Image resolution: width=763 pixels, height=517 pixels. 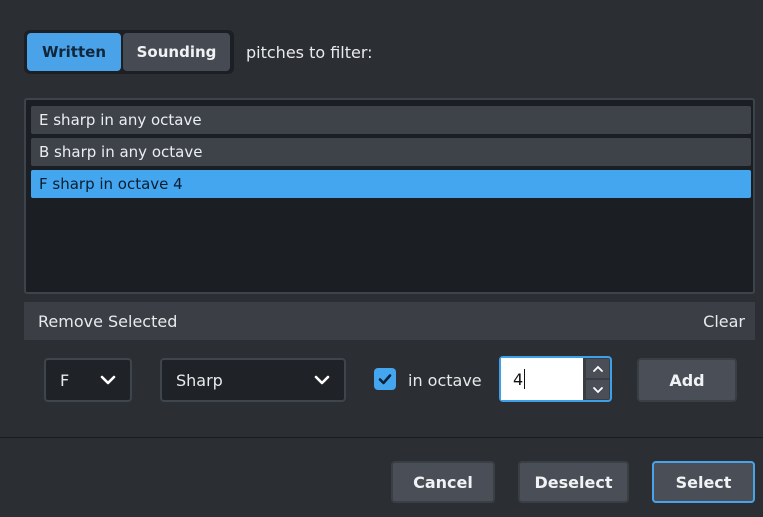 I want to click on note-name-select: F, so click(x=88, y=380).